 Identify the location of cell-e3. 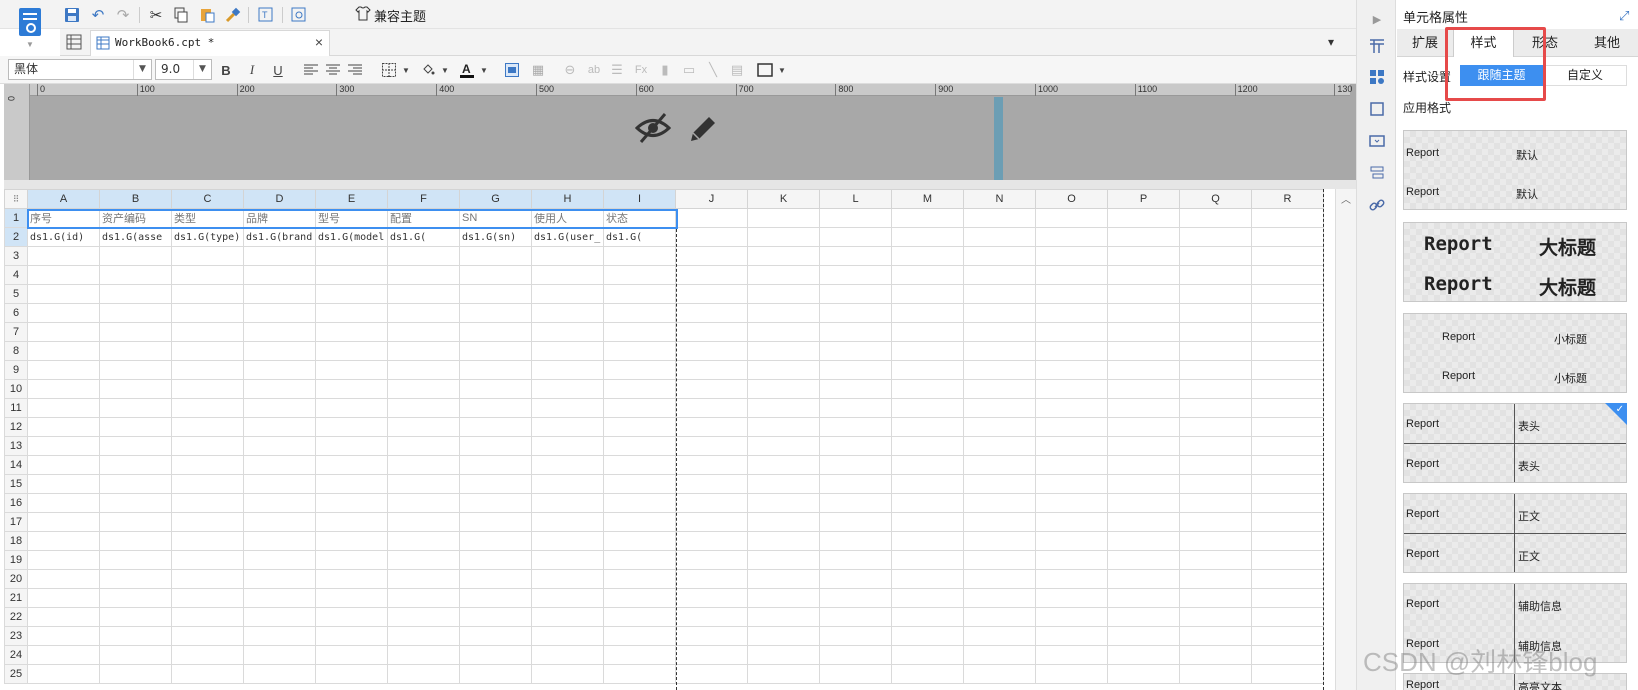
(351, 256).